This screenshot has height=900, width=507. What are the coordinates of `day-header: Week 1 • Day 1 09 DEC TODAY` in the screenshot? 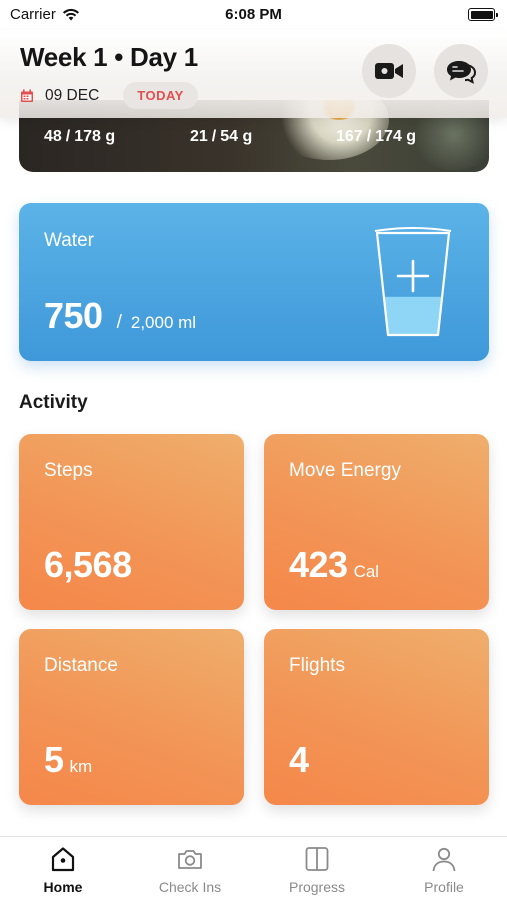 It's located at (253, 74).